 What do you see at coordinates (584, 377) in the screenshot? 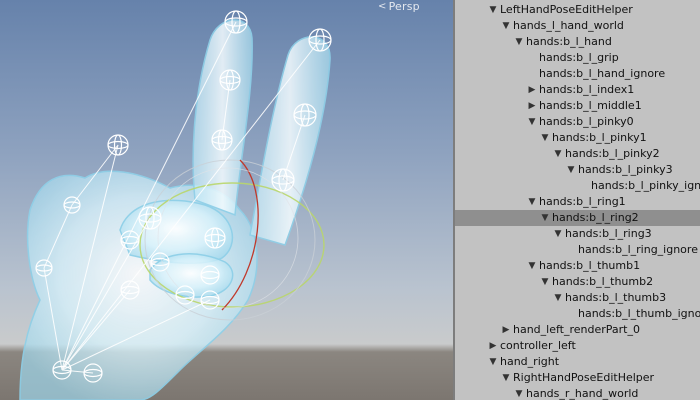
I see `hierarchy-item-label: RightHandPoseEditHelper` at bounding box center [584, 377].